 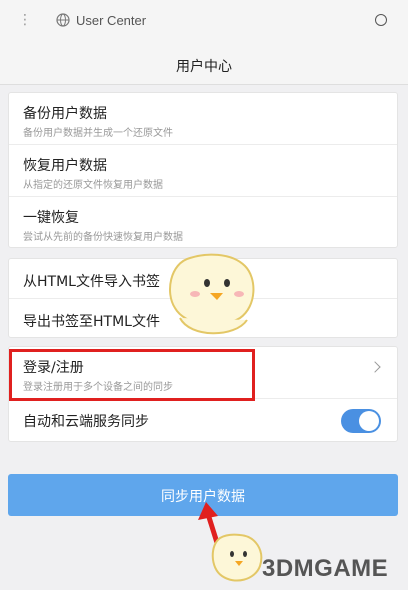 What do you see at coordinates (203, 119) in the screenshot?
I see `backup-data-item: 备份用户数据 备份用户数据并生成一个还原文件` at bounding box center [203, 119].